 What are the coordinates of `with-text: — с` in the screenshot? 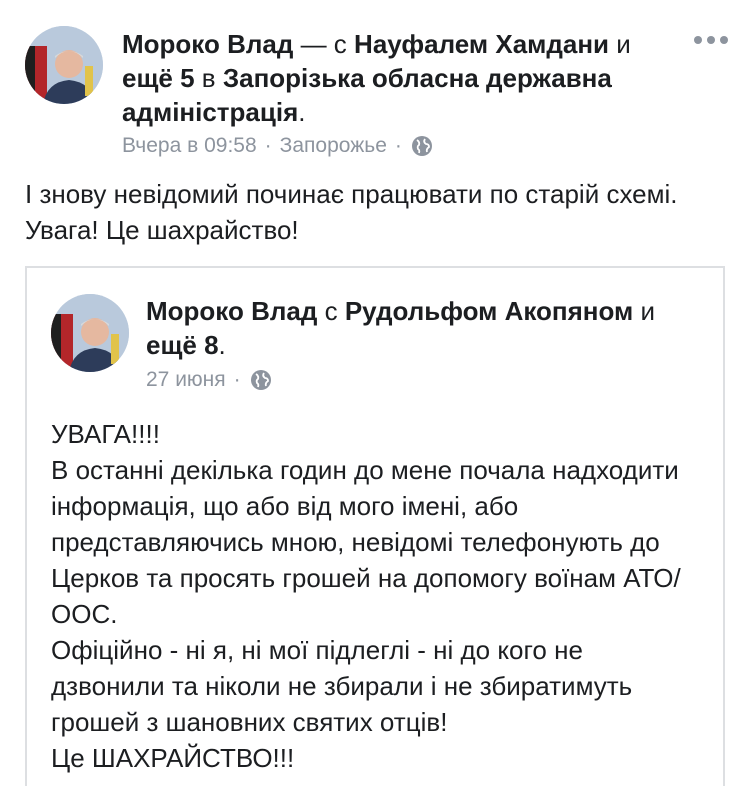 It's located at (323, 44).